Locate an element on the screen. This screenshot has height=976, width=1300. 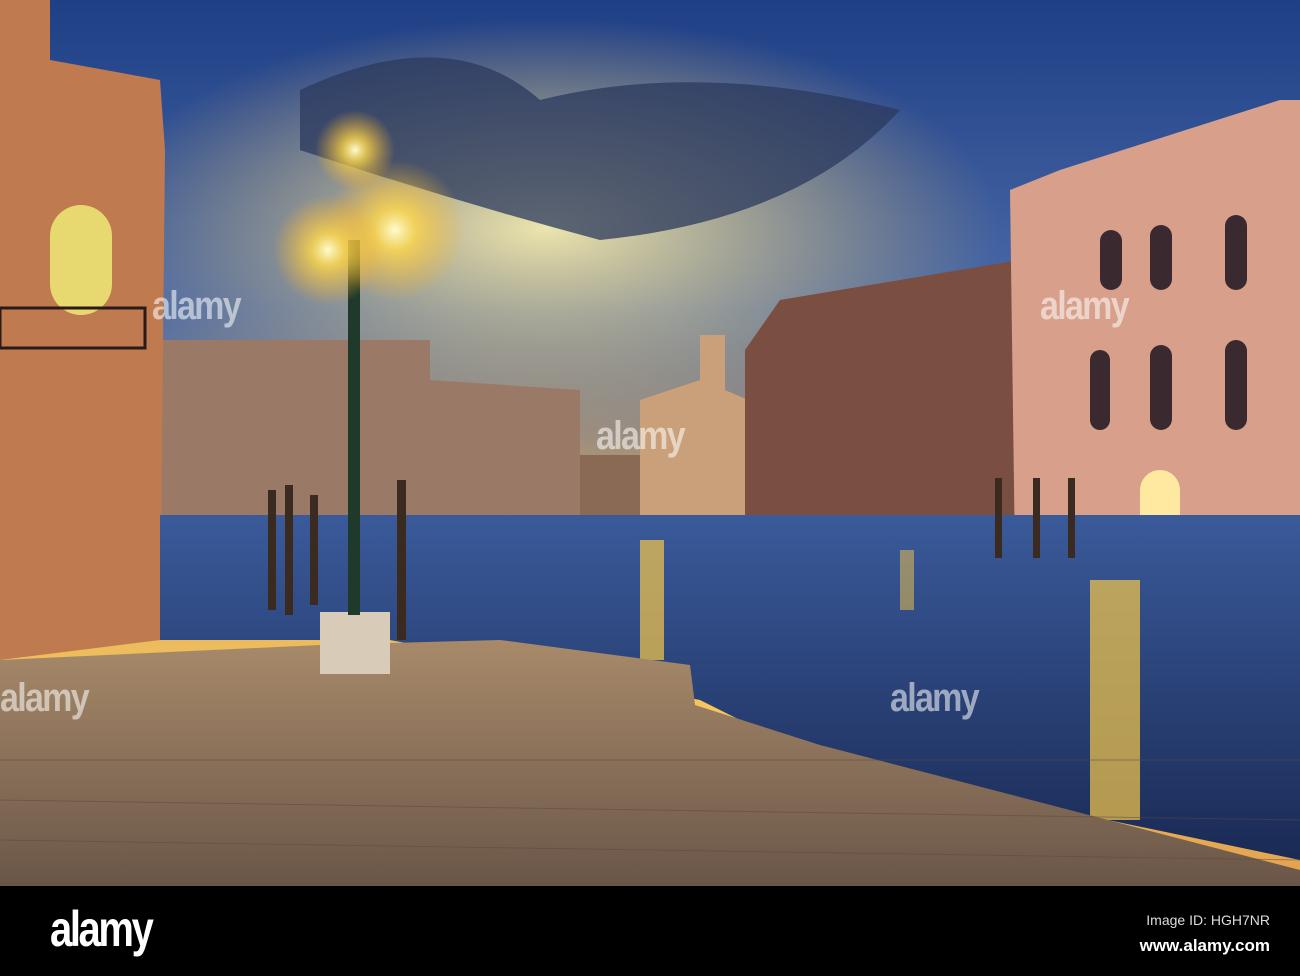
alamy-logo: alamy is located at coordinates (102, 929).